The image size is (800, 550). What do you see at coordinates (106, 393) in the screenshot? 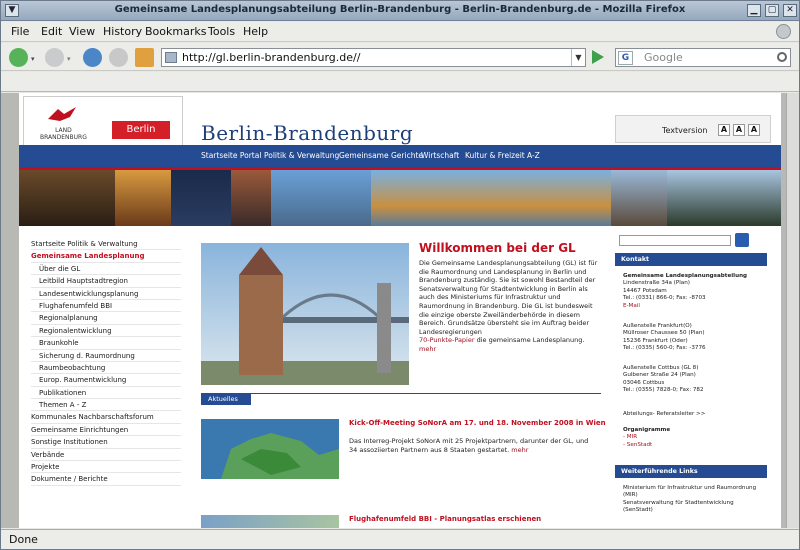
I see `leftnav-subitem: Publikationen` at bounding box center [106, 393].